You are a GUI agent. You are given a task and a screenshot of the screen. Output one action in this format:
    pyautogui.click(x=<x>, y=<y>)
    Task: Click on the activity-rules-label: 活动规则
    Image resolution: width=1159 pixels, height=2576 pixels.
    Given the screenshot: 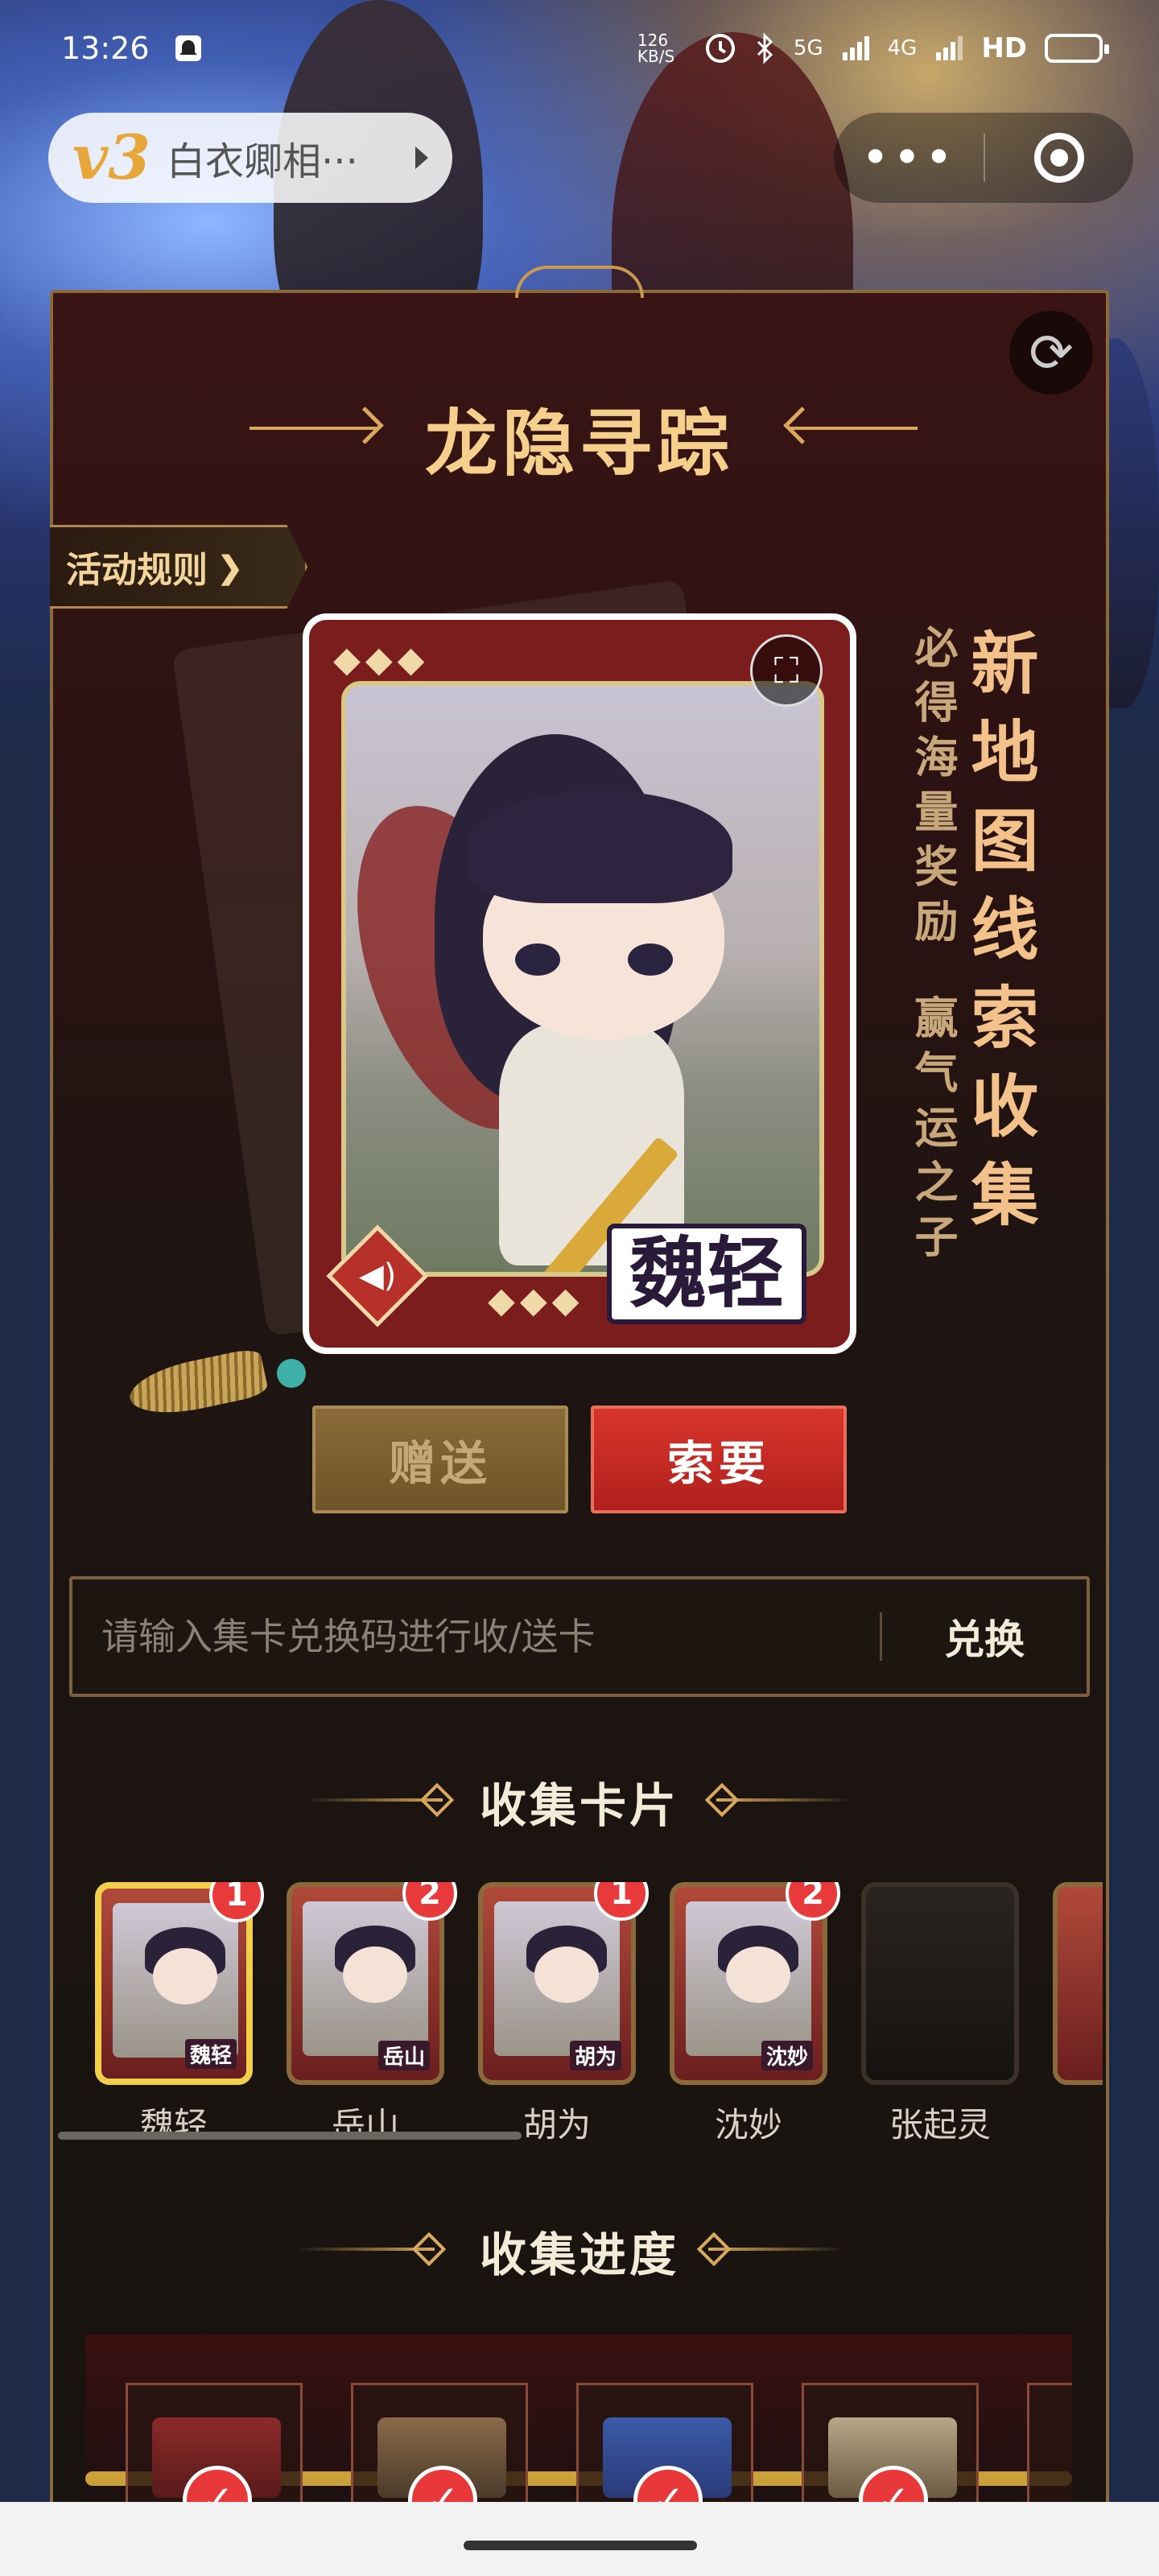 What is the action you would take?
    pyautogui.click(x=137, y=570)
    